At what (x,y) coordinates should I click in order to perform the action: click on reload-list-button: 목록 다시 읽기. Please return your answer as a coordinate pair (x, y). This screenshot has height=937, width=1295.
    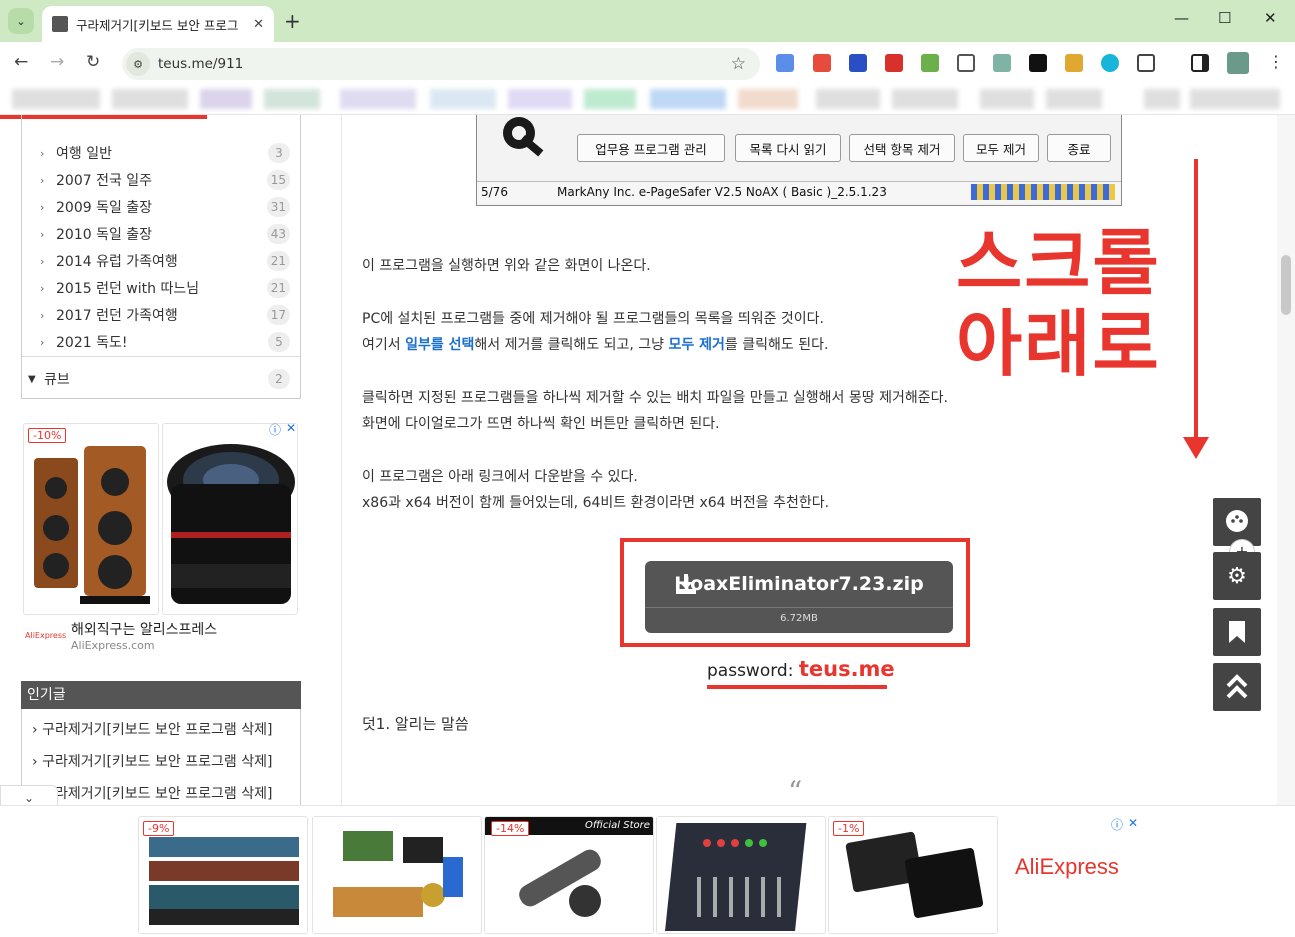
    Looking at the image, I should click on (788, 148).